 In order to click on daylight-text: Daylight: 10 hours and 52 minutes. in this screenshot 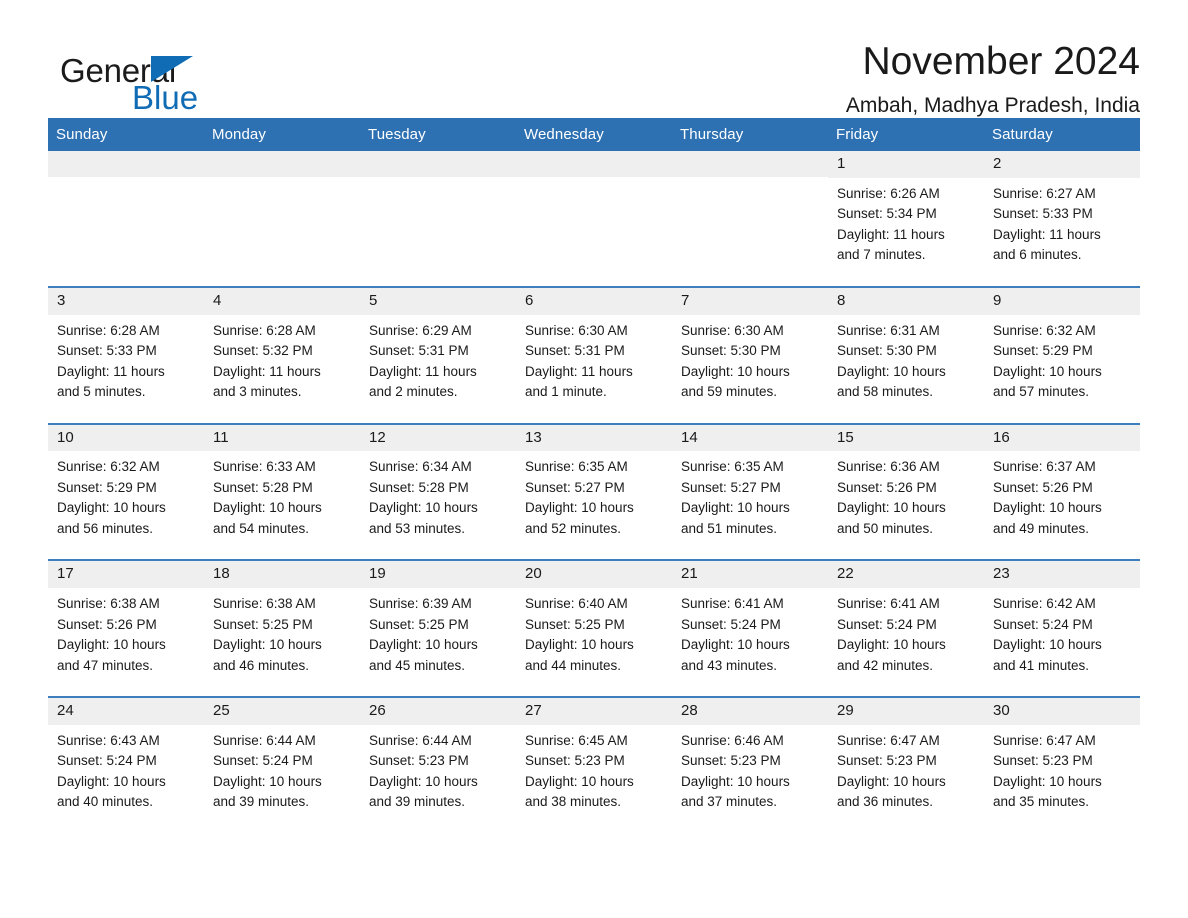, I will do `click(579, 518)`.